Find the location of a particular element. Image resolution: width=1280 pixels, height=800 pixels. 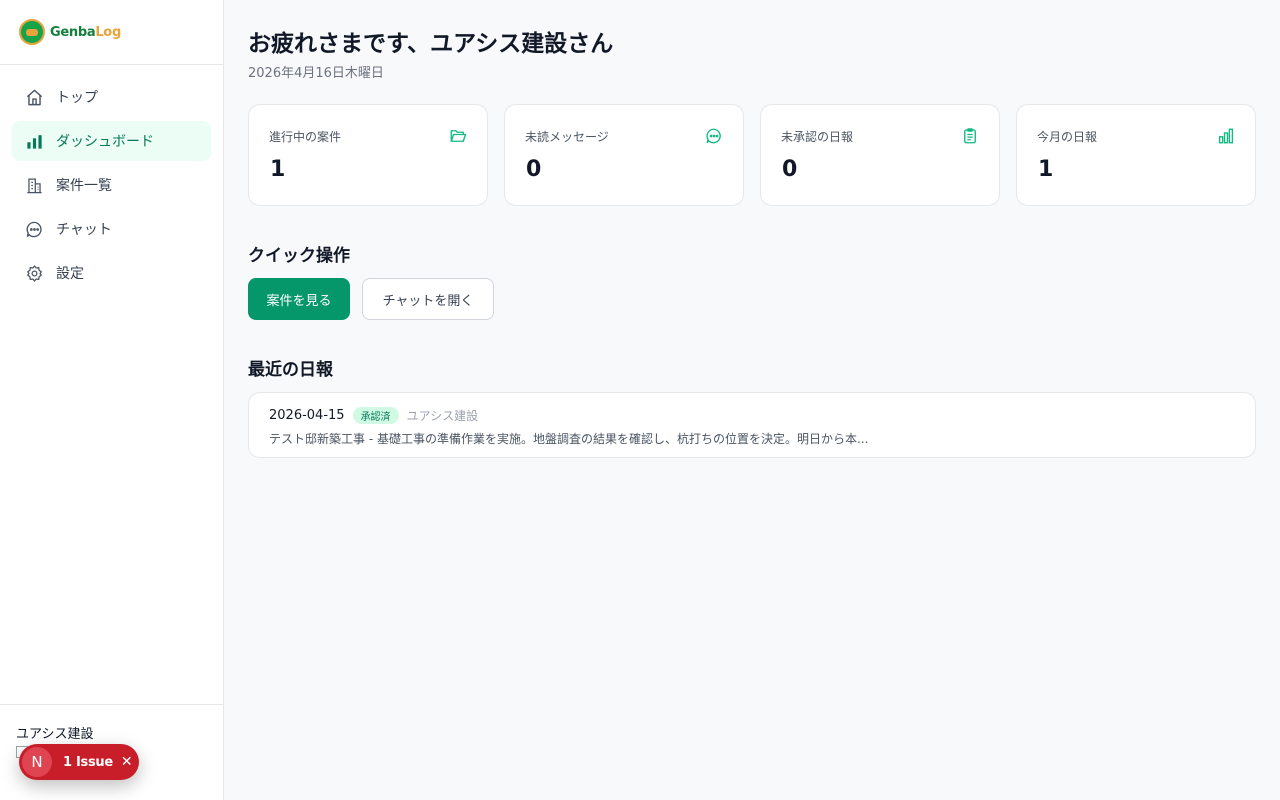

quick-actions: 案件を見る チャットを開く is located at coordinates (371, 299).